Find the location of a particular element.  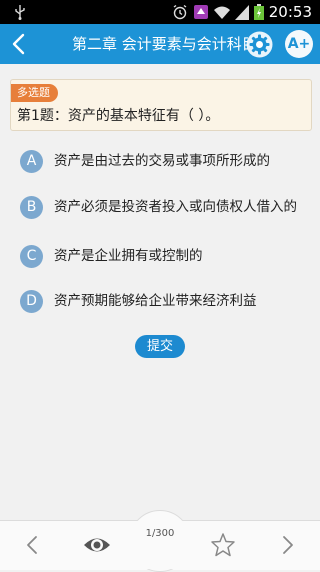

chapter-title: 第二章 会计要素与会计科目 is located at coordinates (160, 44).